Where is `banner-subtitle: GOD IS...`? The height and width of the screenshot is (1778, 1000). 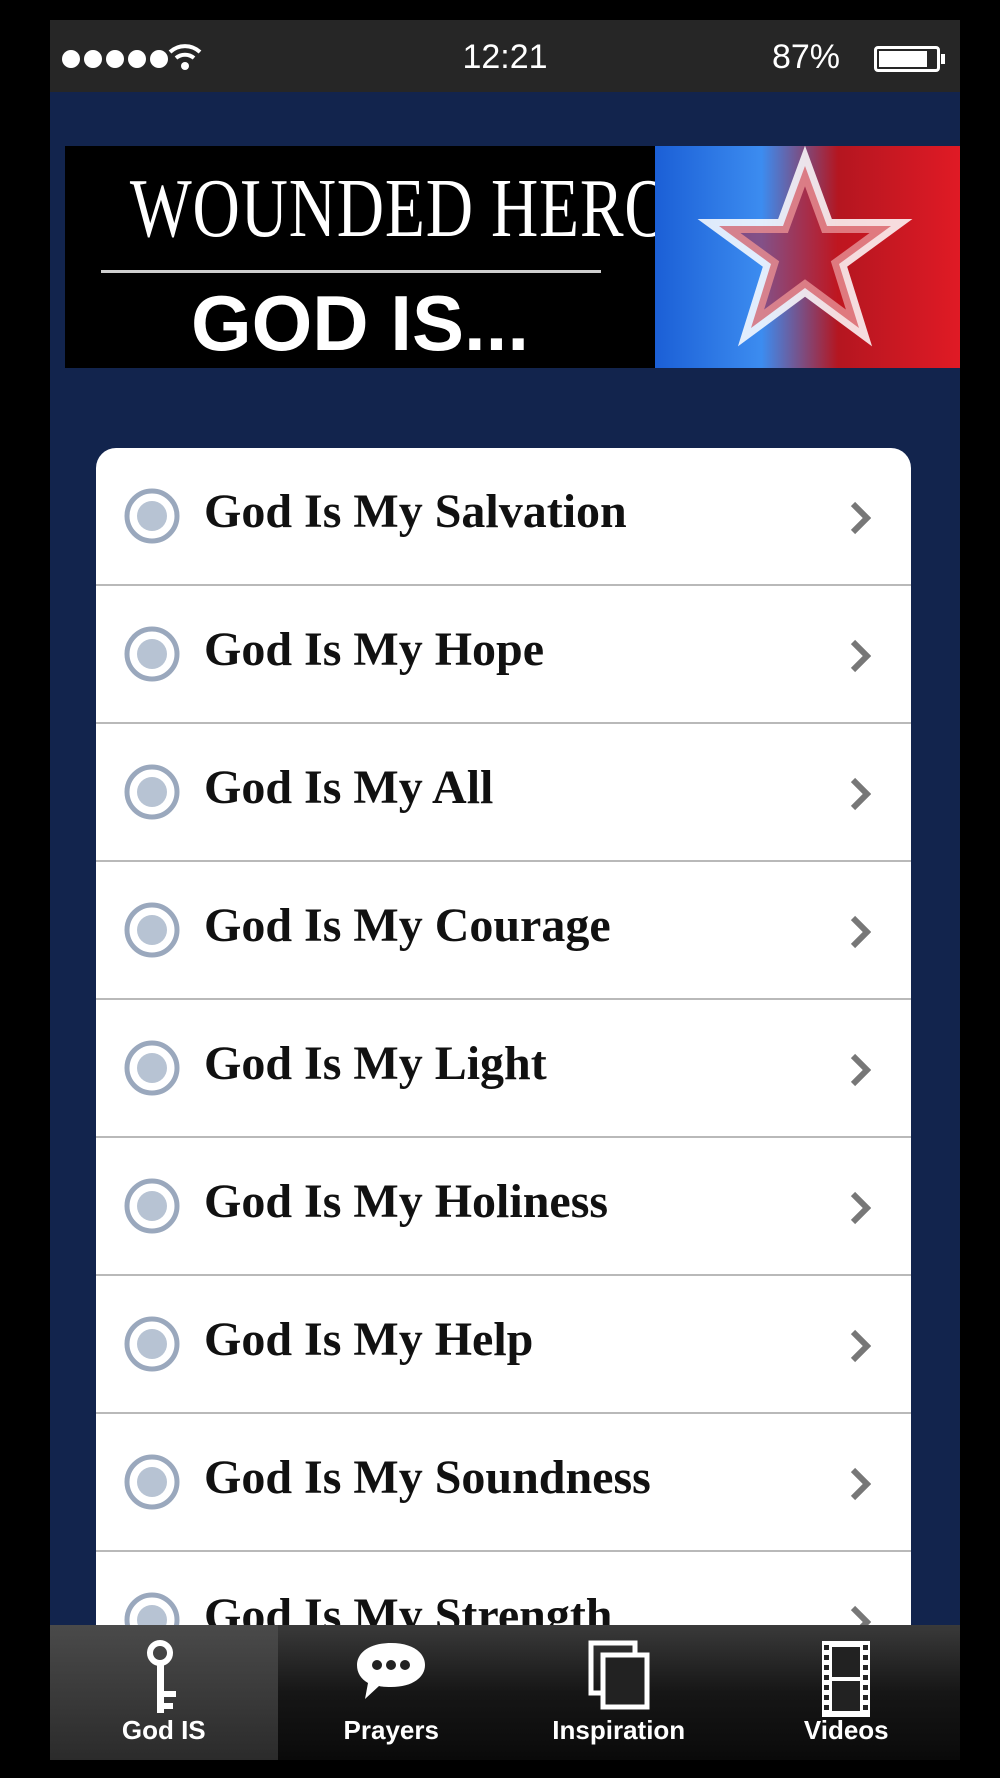
banner-subtitle: GOD IS... is located at coordinates (360, 323).